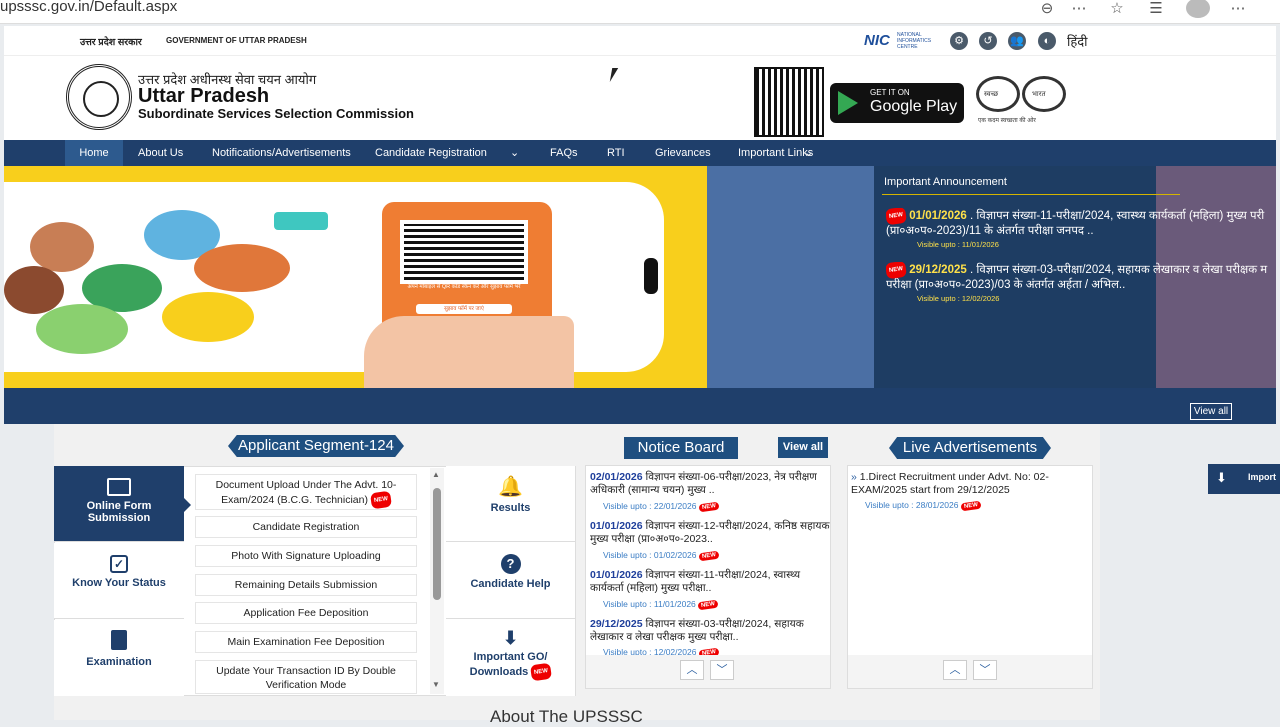 This screenshot has height=727, width=1280. What do you see at coordinates (1117, 10) in the screenshot?
I see `favorite-star-icon: ☆` at bounding box center [1117, 10].